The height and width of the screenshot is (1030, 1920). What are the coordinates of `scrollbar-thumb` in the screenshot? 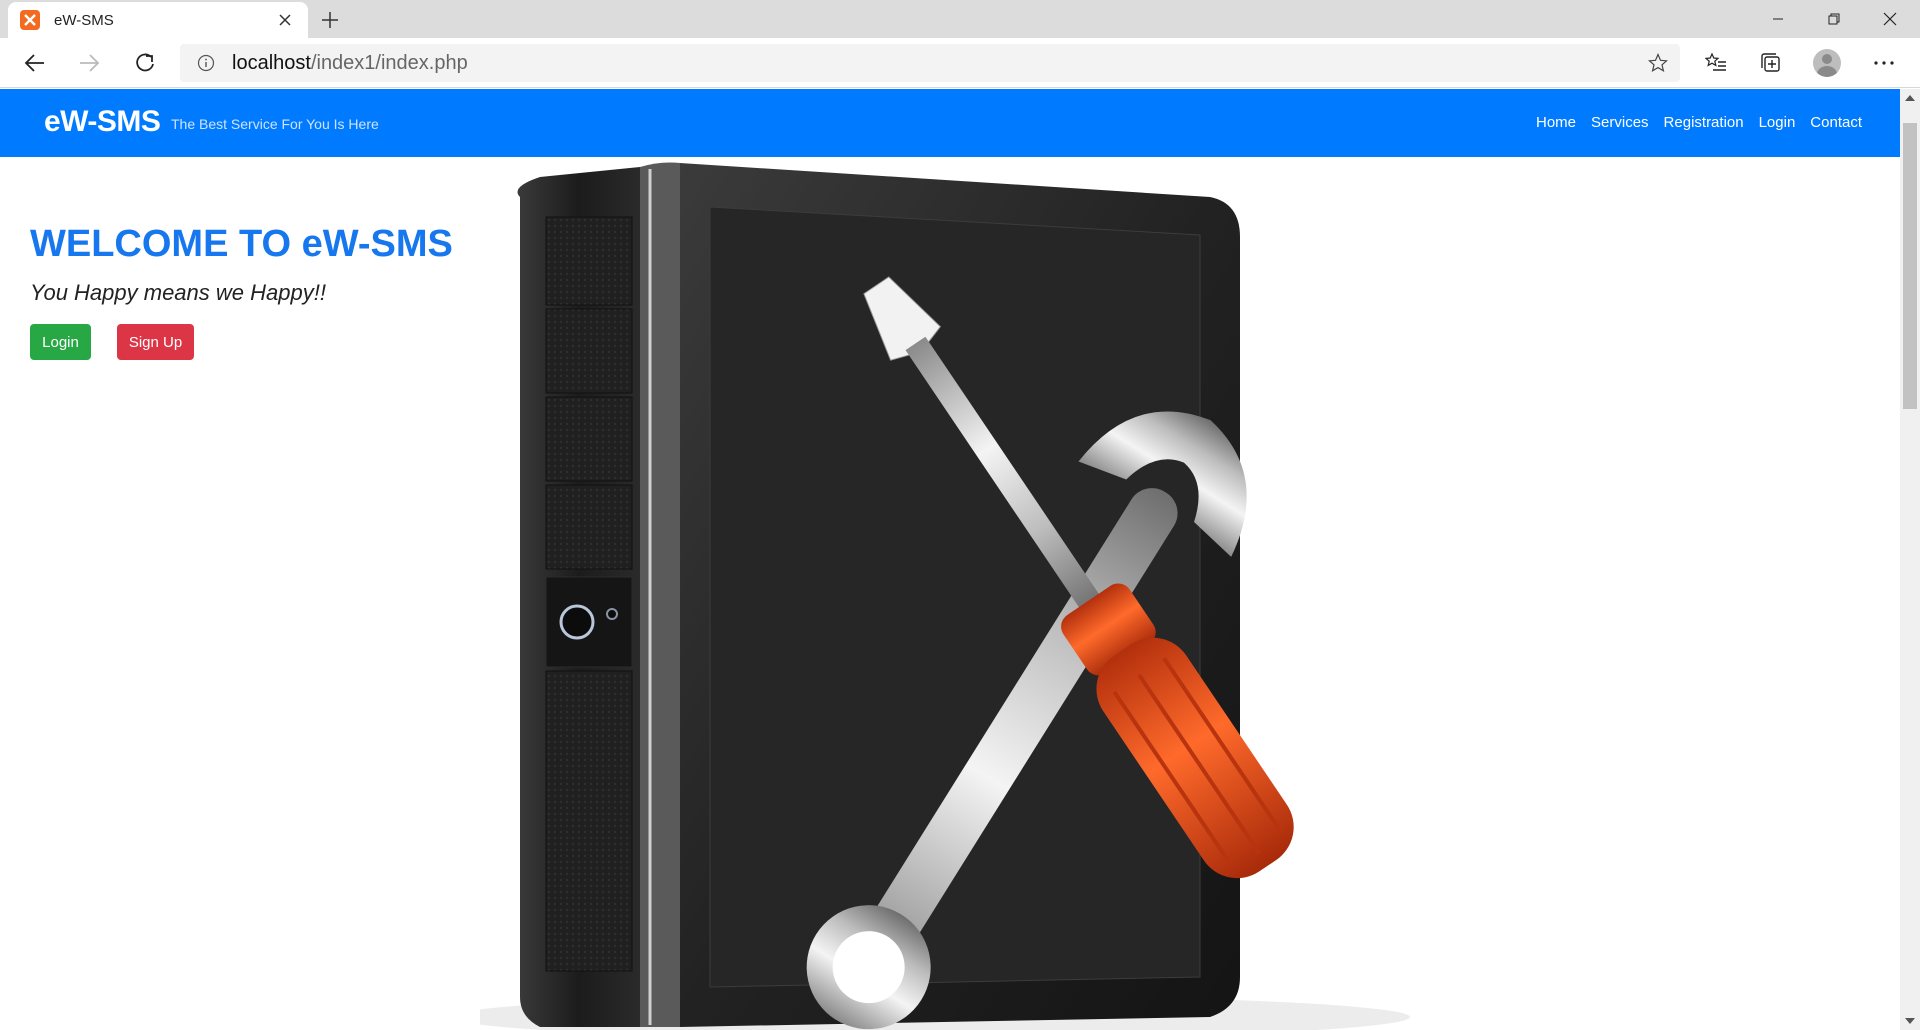 It's located at (1910, 266).